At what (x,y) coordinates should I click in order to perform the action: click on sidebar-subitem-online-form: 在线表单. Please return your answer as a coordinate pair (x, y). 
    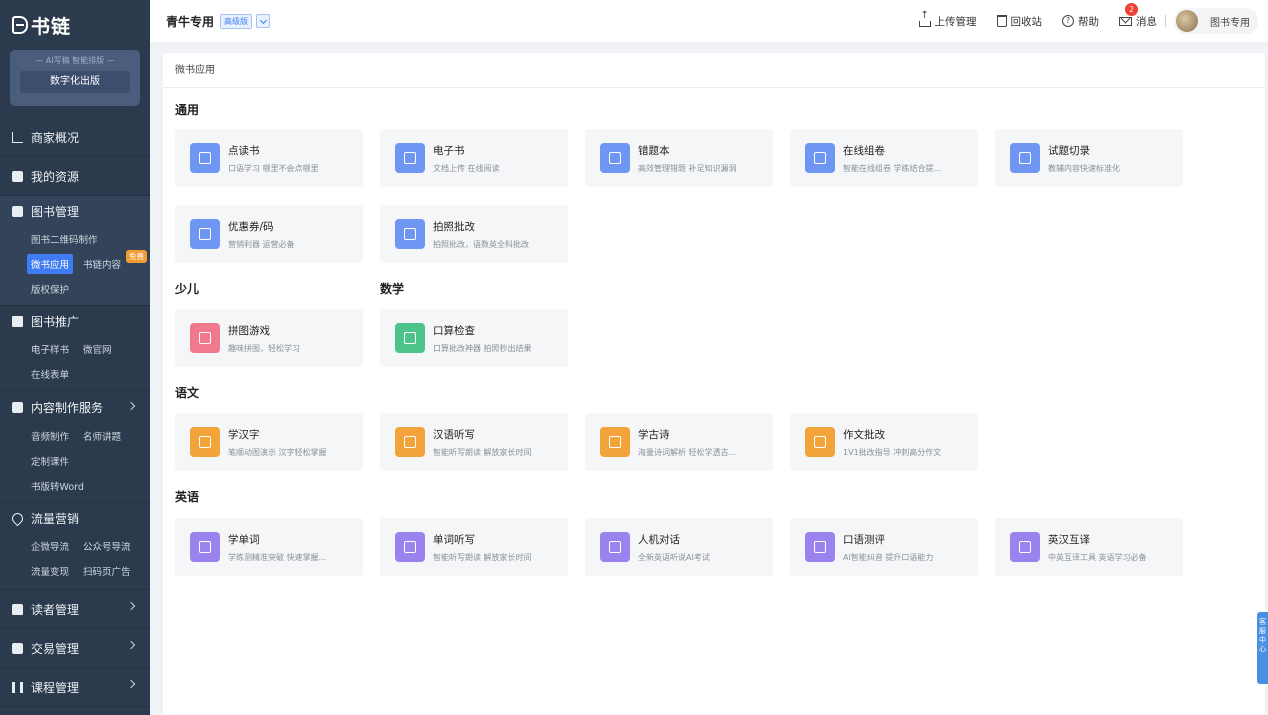
    Looking at the image, I should click on (50, 374).